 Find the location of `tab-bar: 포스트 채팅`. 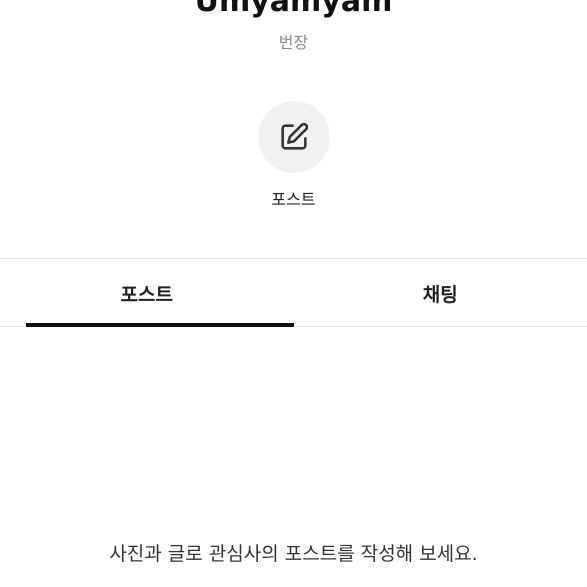

tab-bar: 포스트 채팅 is located at coordinates (293, 293).